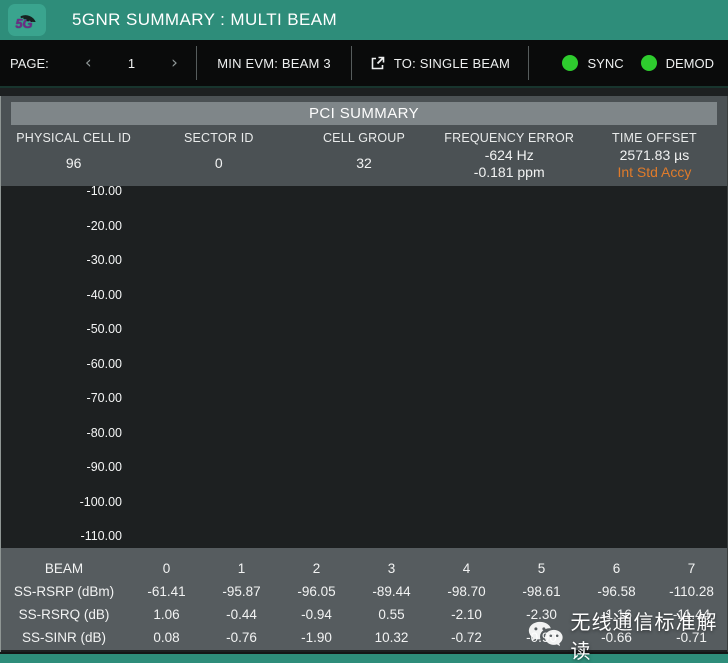 This screenshot has width=728, height=663. I want to click on table-cell: 0.08, so click(166, 637).